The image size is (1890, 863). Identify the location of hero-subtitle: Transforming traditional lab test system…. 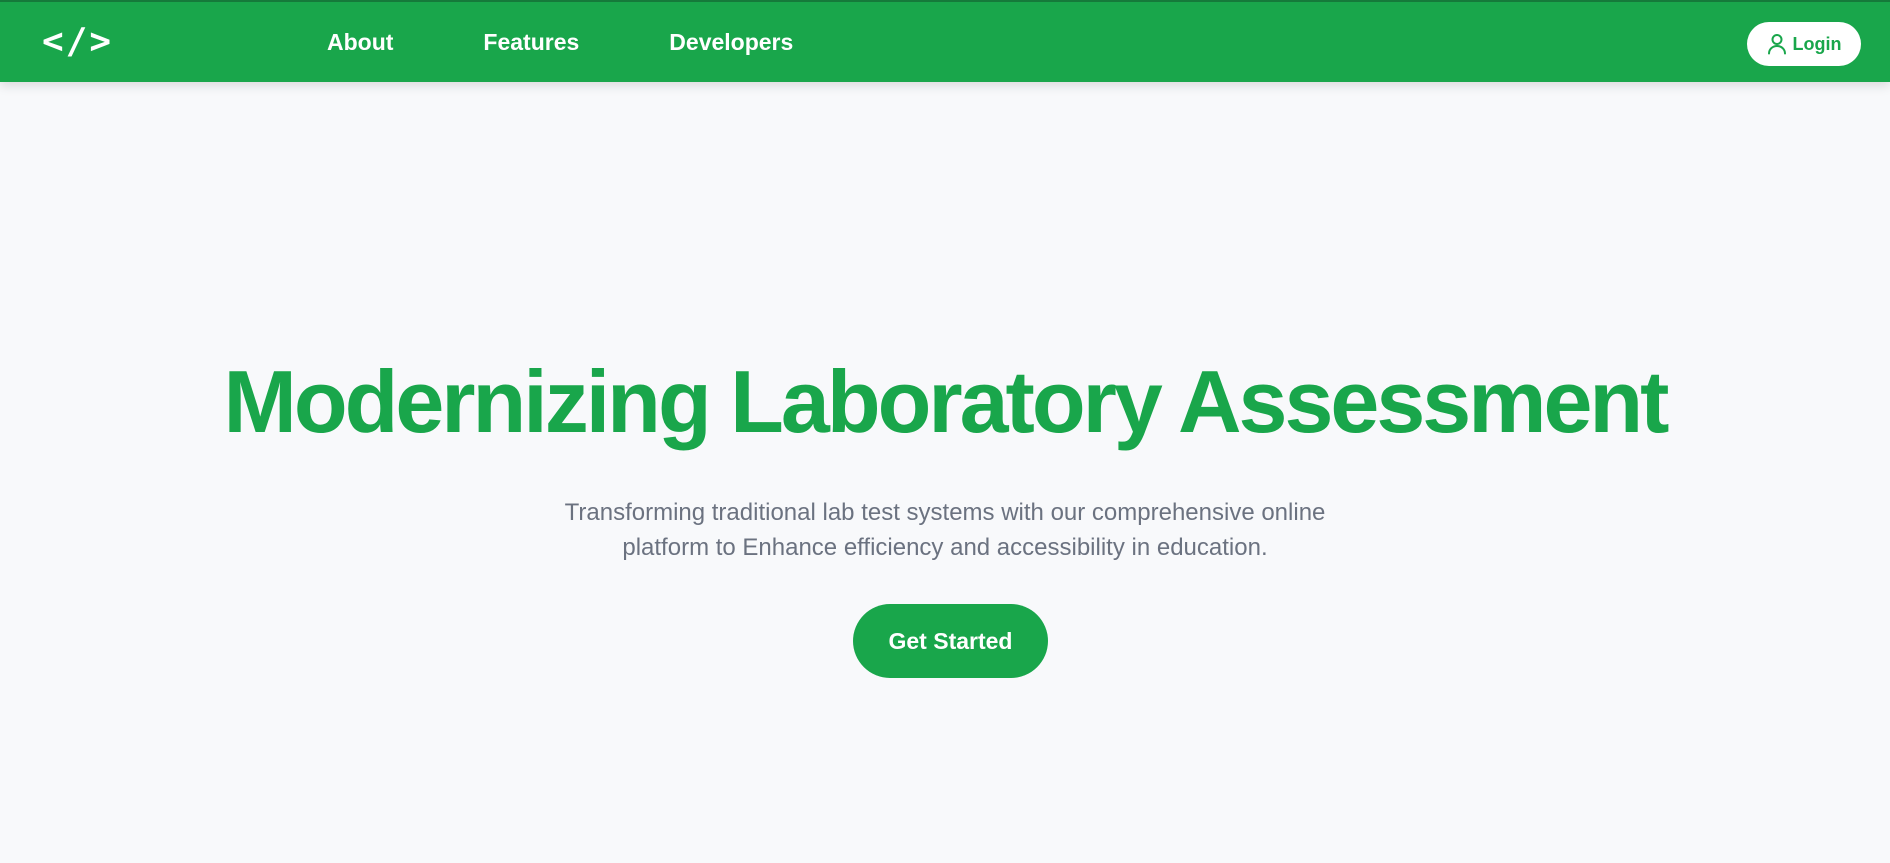
(945, 530).